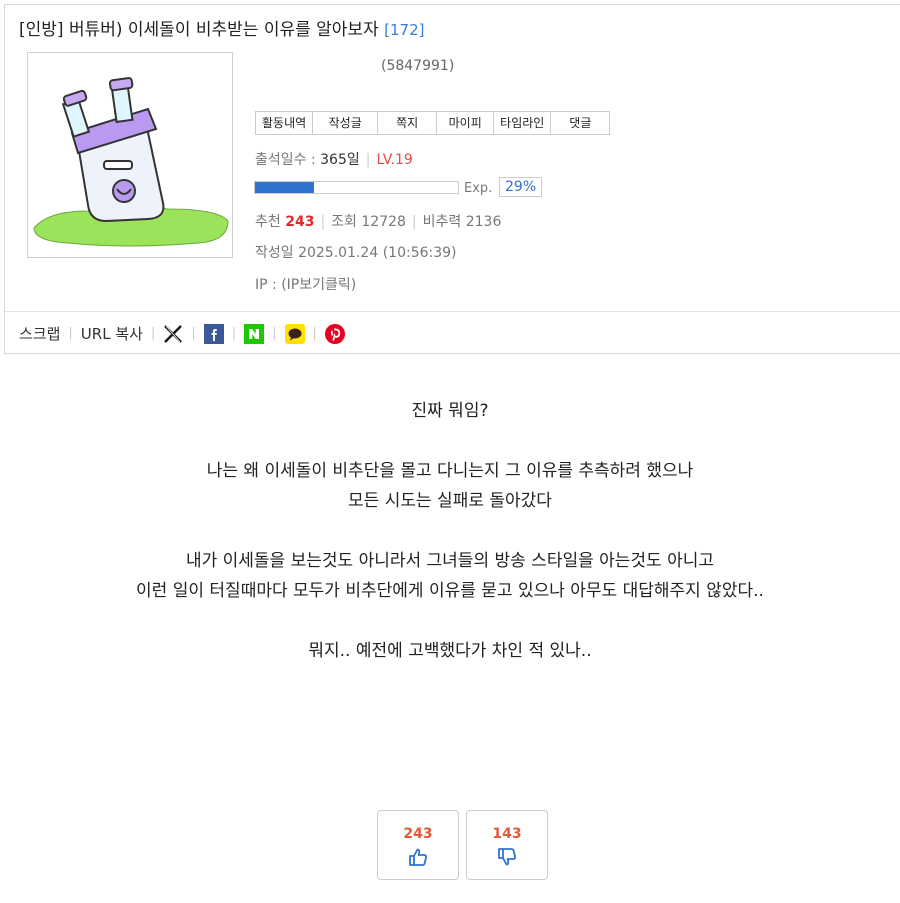 This screenshot has height=903, width=900. I want to click on upvote-button: 243, so click(418, 845).